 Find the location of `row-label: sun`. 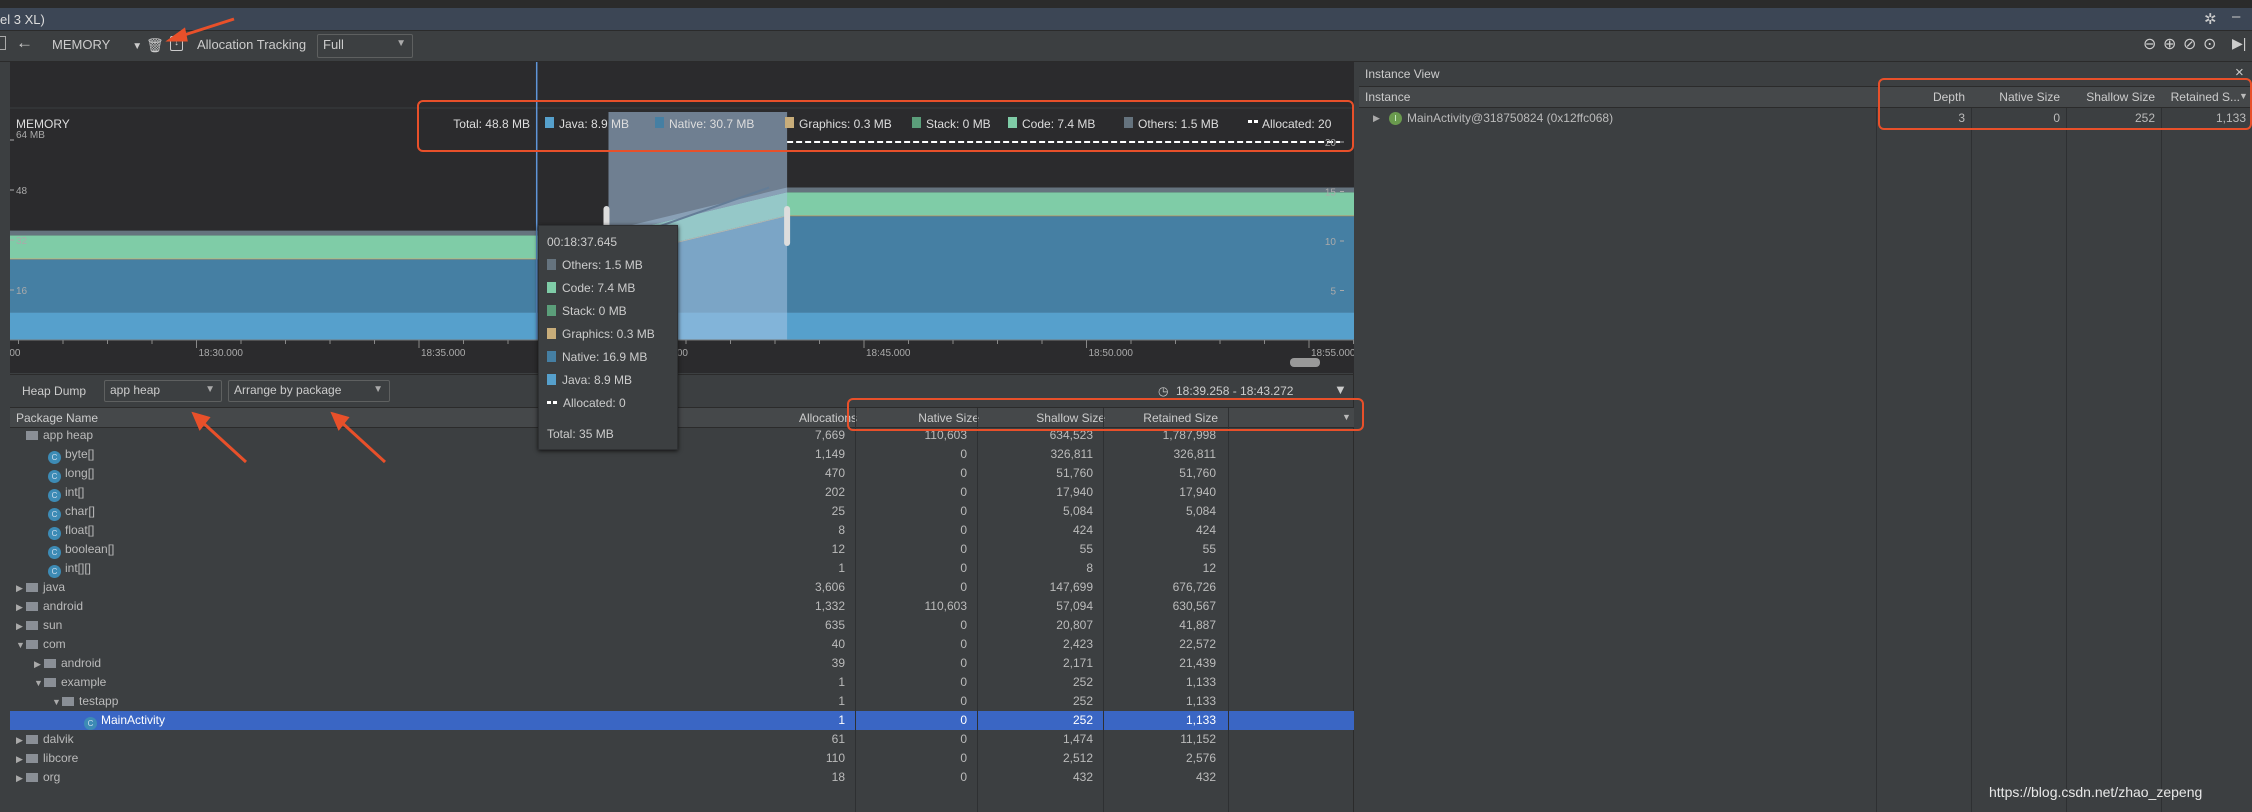

row-label: sun is located at coordinates (53, 625).